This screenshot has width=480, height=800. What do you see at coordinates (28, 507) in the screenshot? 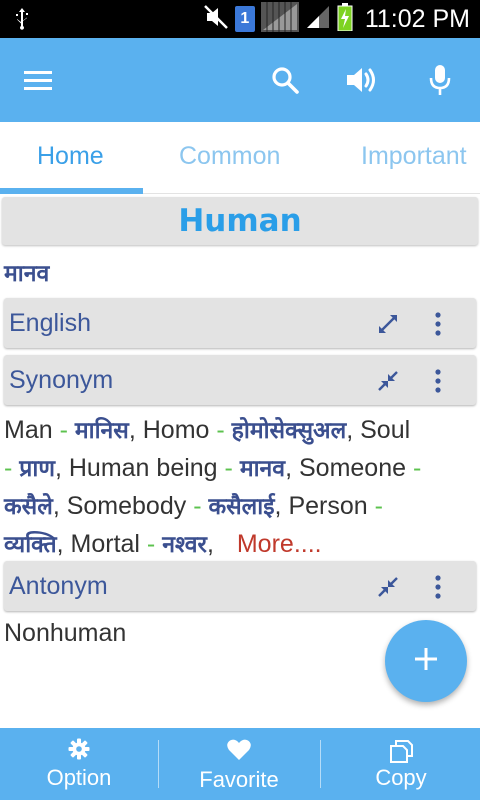
I see `synonym-hi: कसैले` at bounding box center [28, 507].